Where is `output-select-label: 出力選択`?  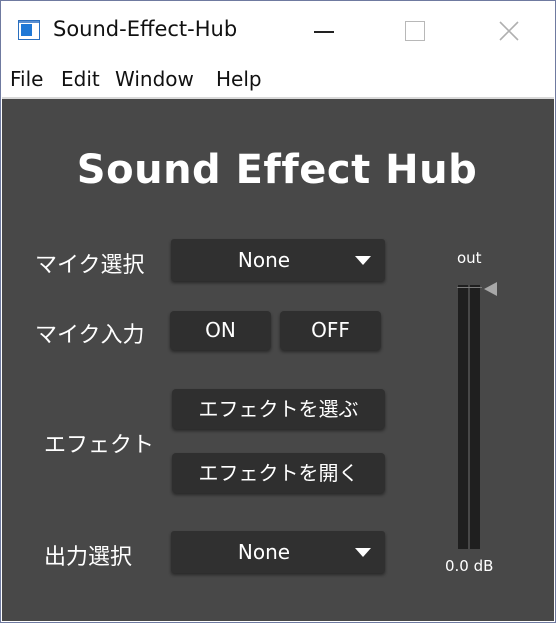 output-select-label: 出力選択 is located at coordinates (88, 557).